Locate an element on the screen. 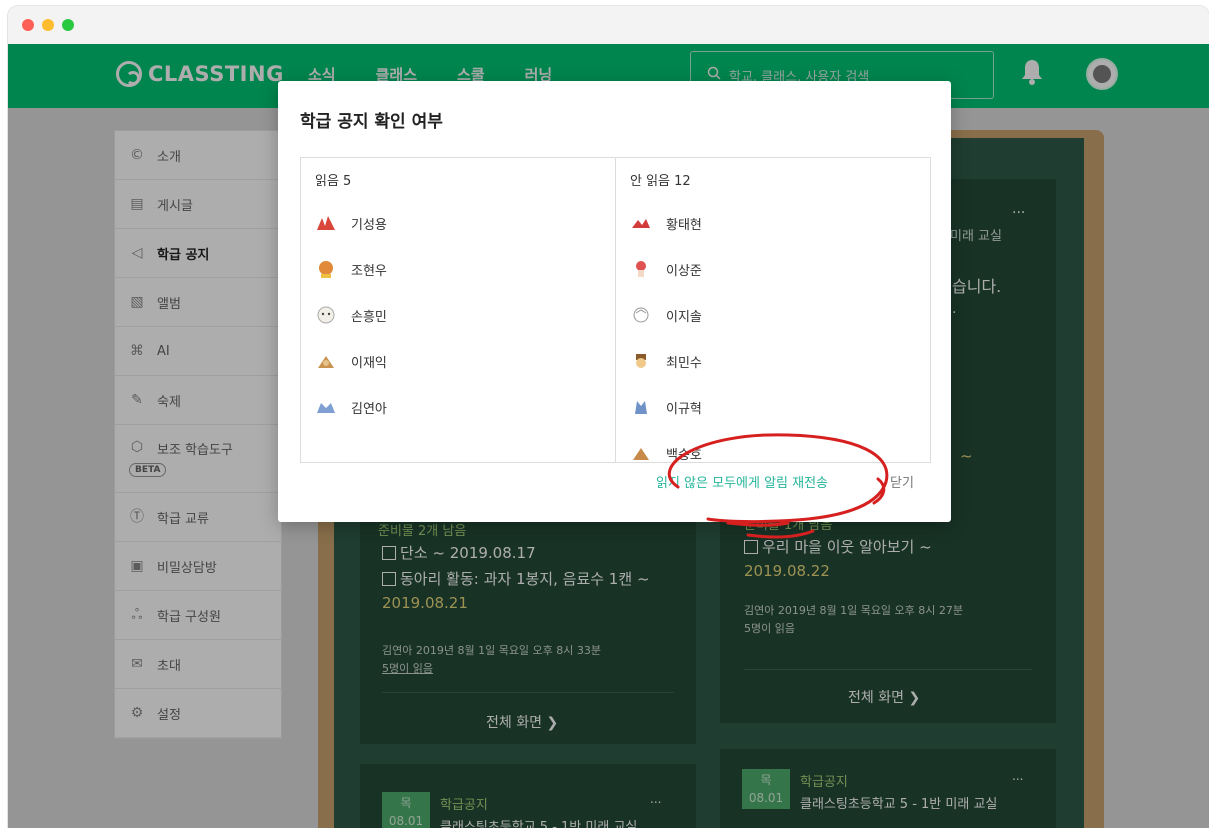  list-item: 황태현 is located at coordinates (666, 223).